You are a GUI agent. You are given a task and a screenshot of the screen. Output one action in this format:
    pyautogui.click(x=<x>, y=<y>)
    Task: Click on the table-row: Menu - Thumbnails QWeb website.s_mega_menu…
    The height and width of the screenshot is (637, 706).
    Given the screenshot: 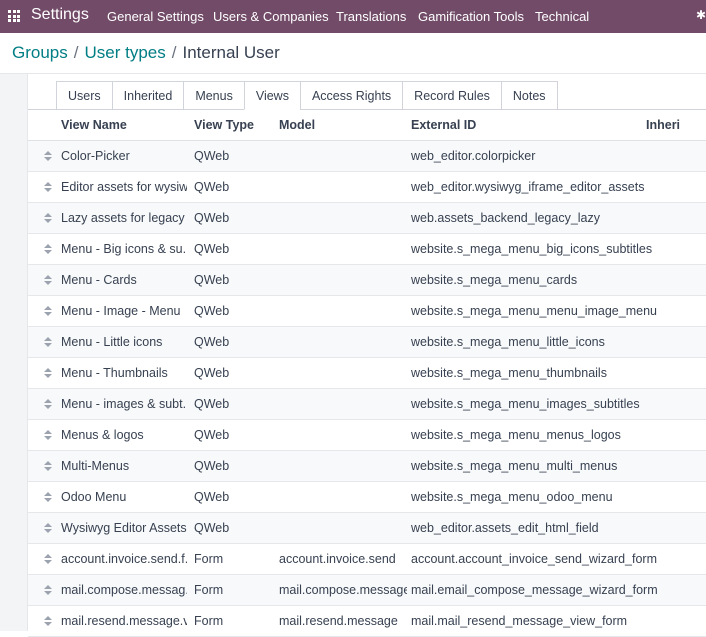 What is the action you would take?
    pyautogui.click(x=367, y=373)
    